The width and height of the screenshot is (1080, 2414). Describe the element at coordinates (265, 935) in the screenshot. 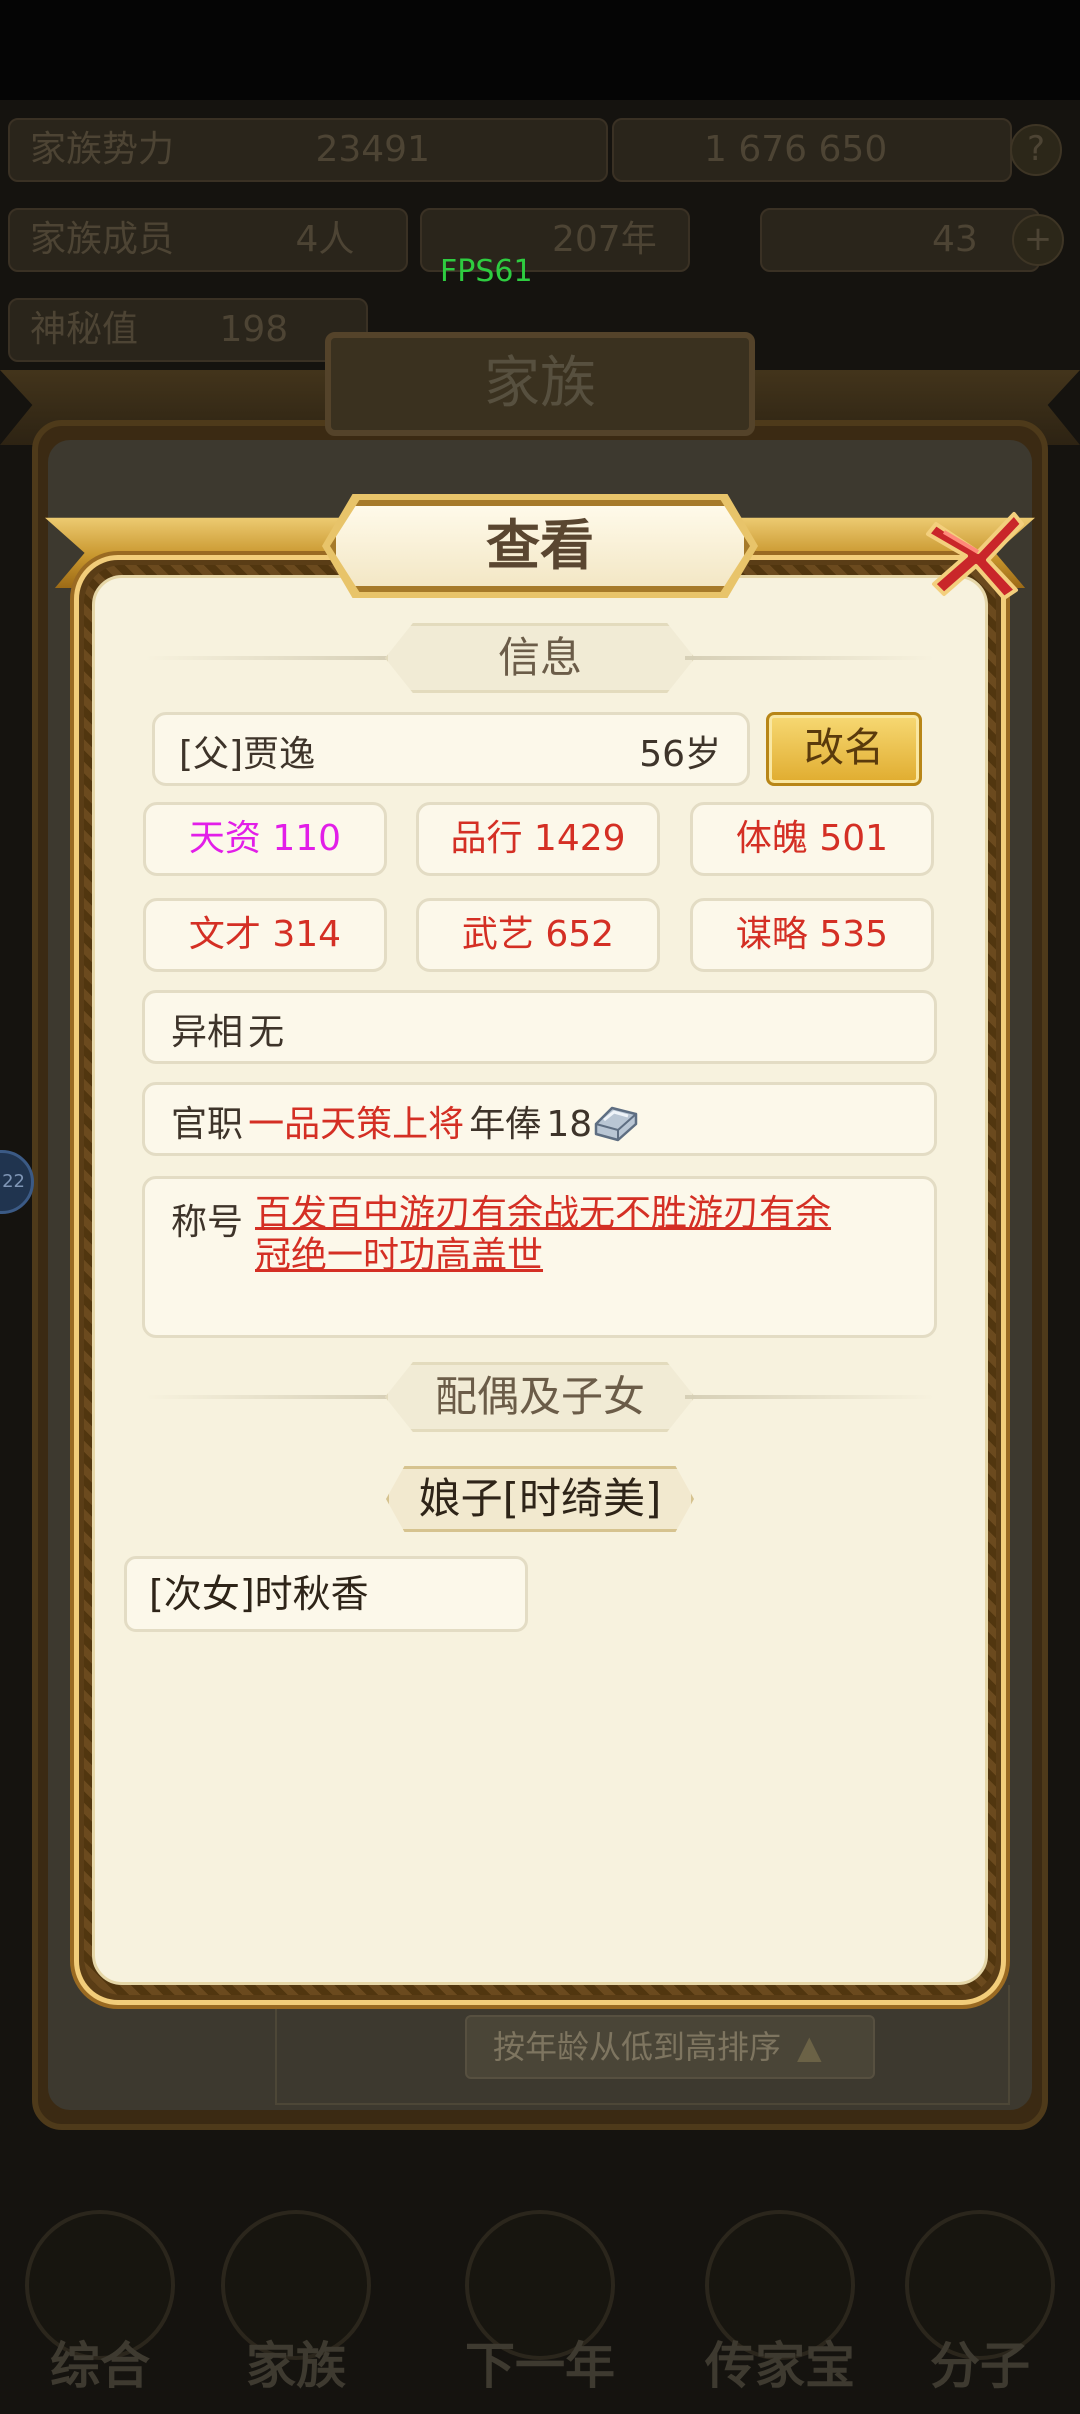

I see `stat-literary: 文才 314` at that location.